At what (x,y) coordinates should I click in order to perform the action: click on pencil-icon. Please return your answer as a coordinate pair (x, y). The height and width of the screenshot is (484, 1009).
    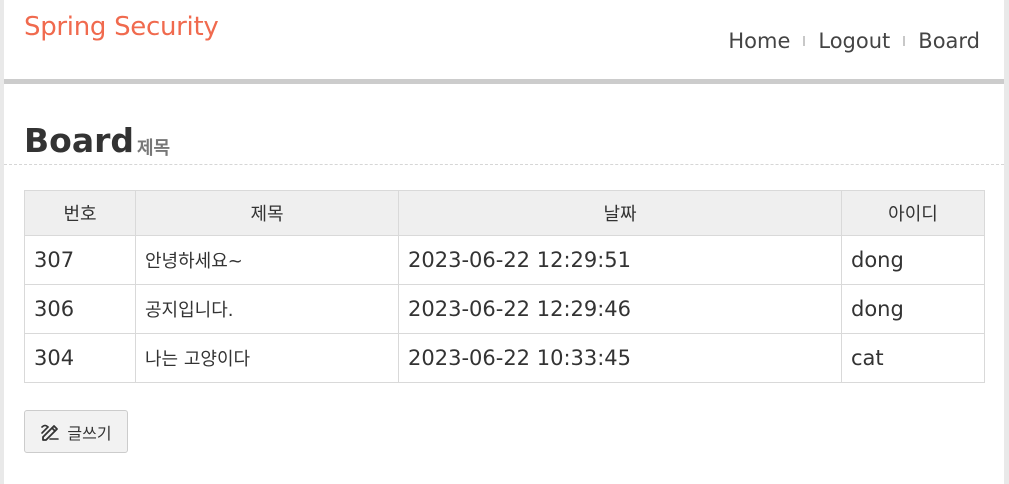
    Looking at the image, I should click on (50, 432).